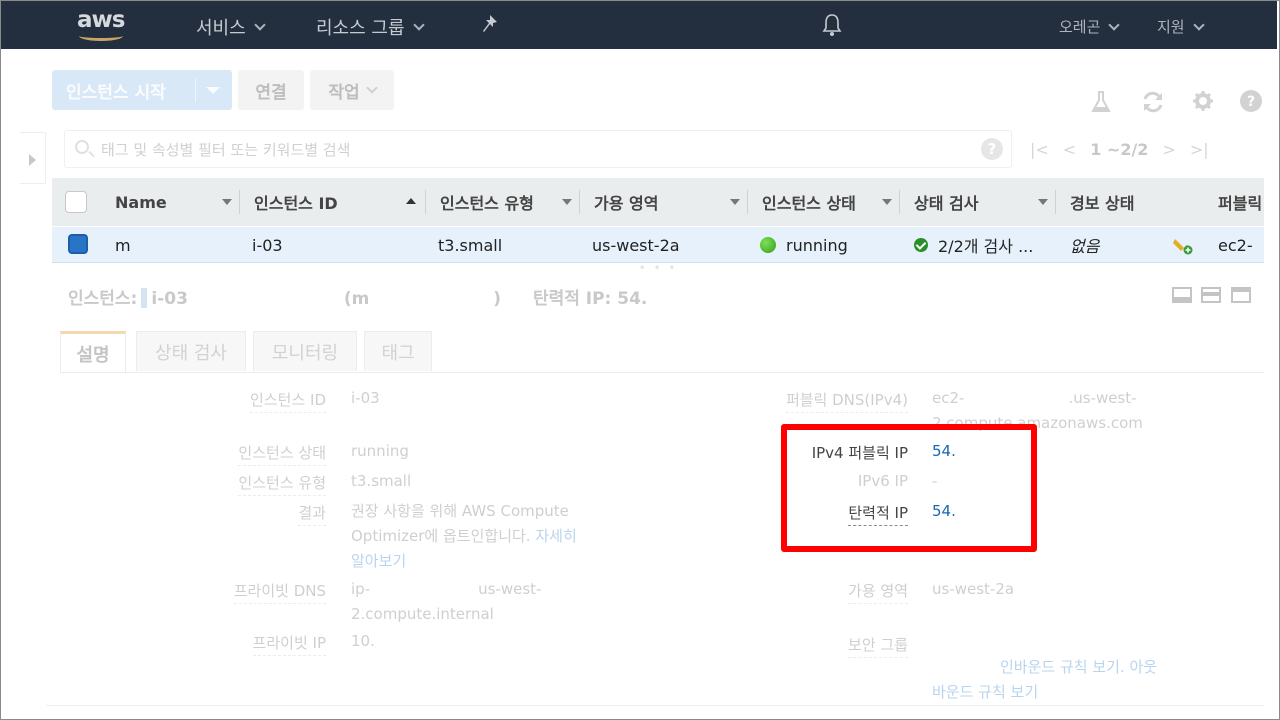 Image resolution: width=1280 pixels, height=720 pixels. I want to click on help-icon: ?, so click(1251, 101).